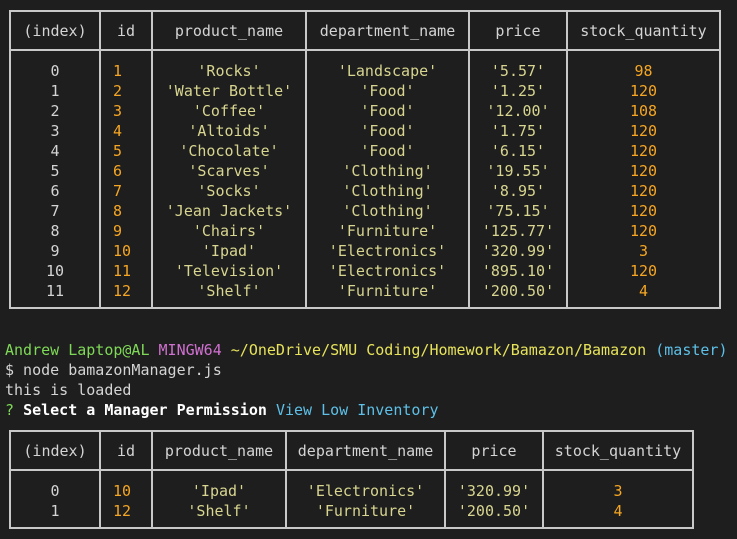 The image size is (737, 539). I want to click on question-text: Select a Manager Permission, so click(145, 410).